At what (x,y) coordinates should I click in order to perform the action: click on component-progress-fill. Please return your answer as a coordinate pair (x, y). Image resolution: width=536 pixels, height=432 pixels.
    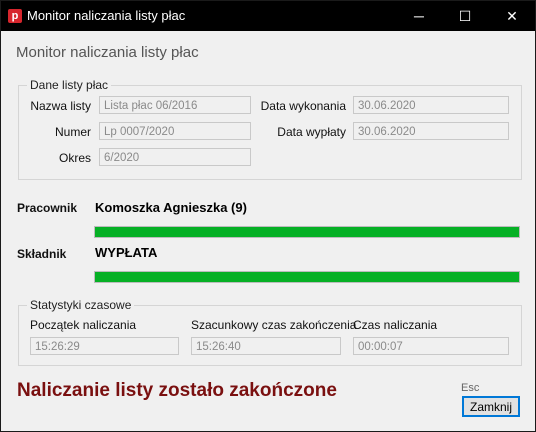
    Looking at the image, I should click on (307, 277).